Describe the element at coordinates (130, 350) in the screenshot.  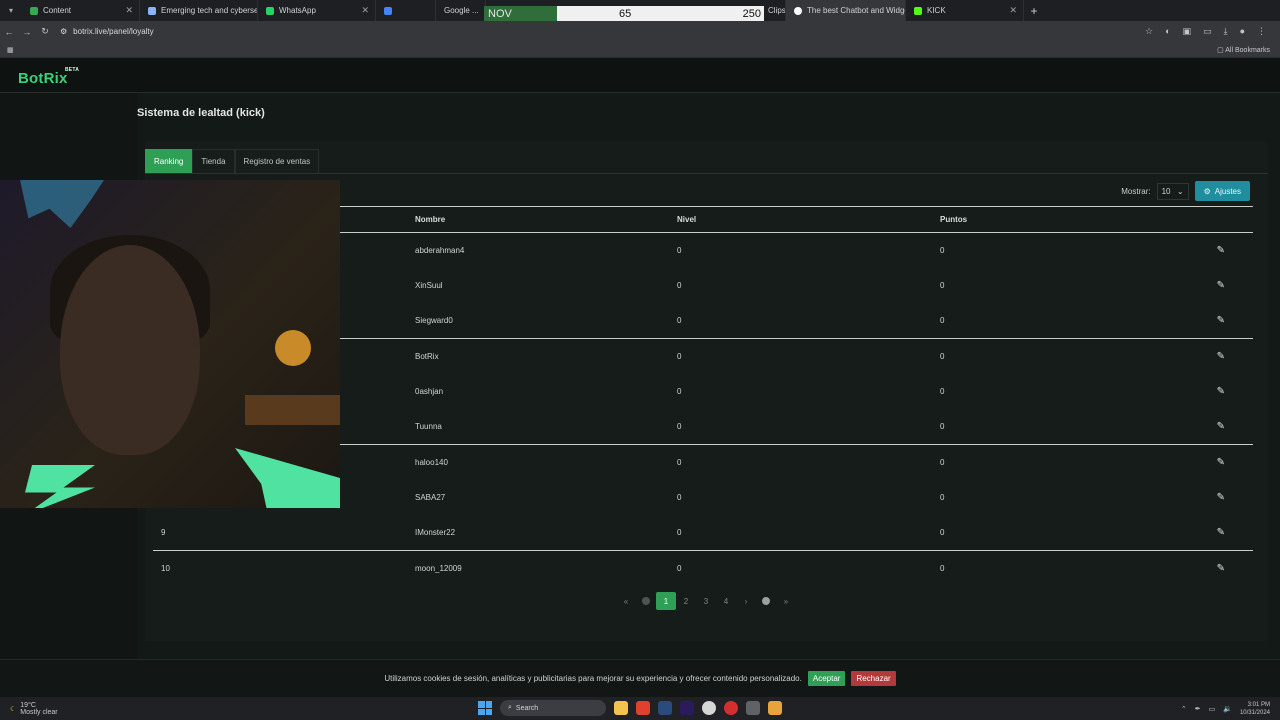
I see `streamer-face` at that location.